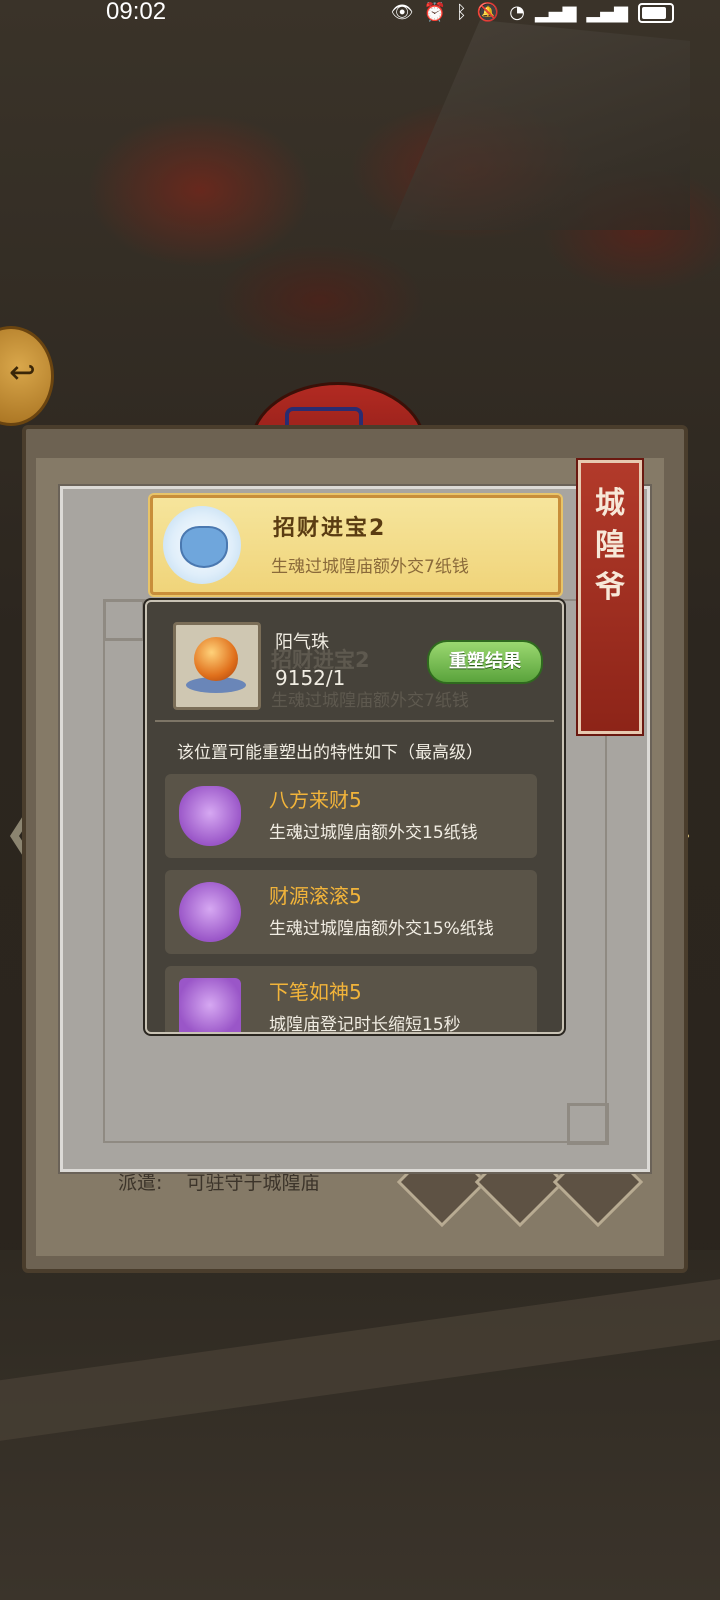 The height and width of the screenshot is (1600, 720). Describe the element at coordinates (302, 642) in the screenshot. I see `item-name: 阳气珠` at that location.